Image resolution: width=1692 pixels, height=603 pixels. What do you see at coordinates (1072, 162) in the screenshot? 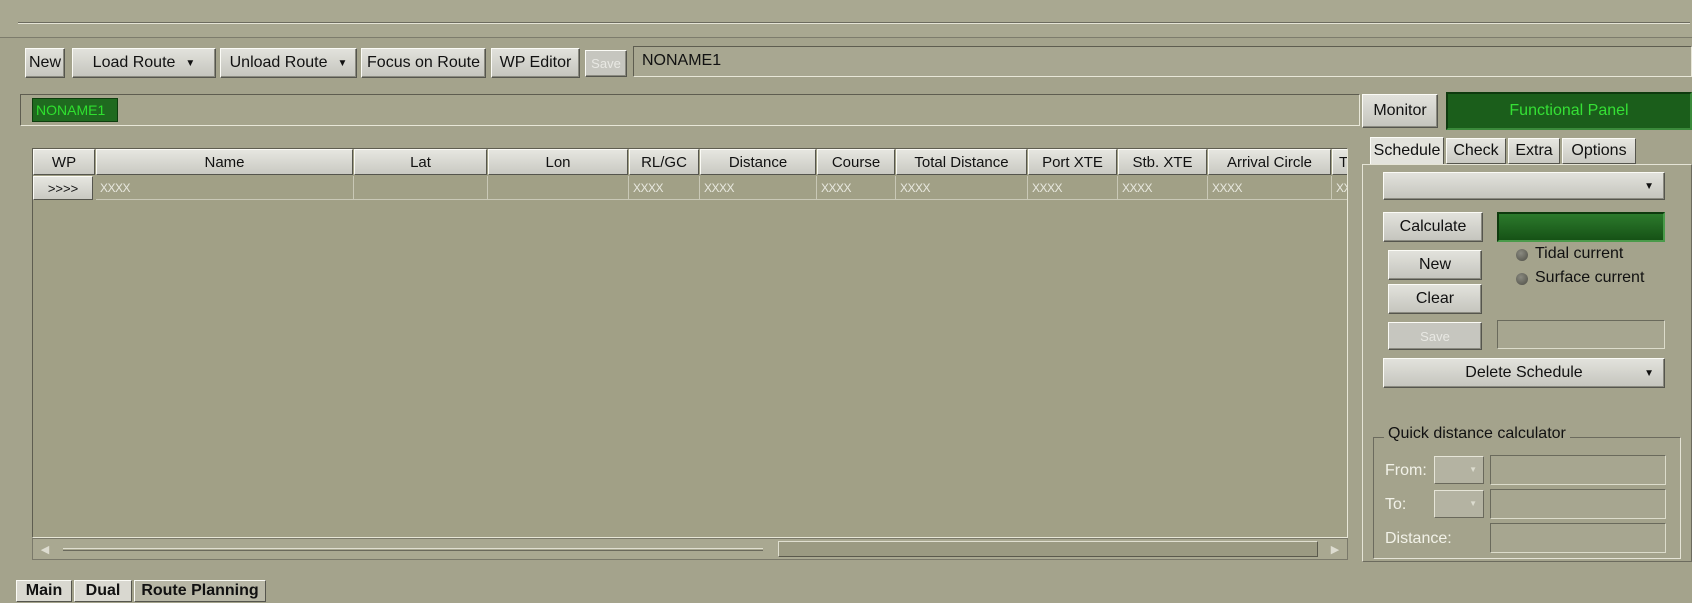
I see `column-header-port-xte: Port XTE` at bounding box center [1072, 162].